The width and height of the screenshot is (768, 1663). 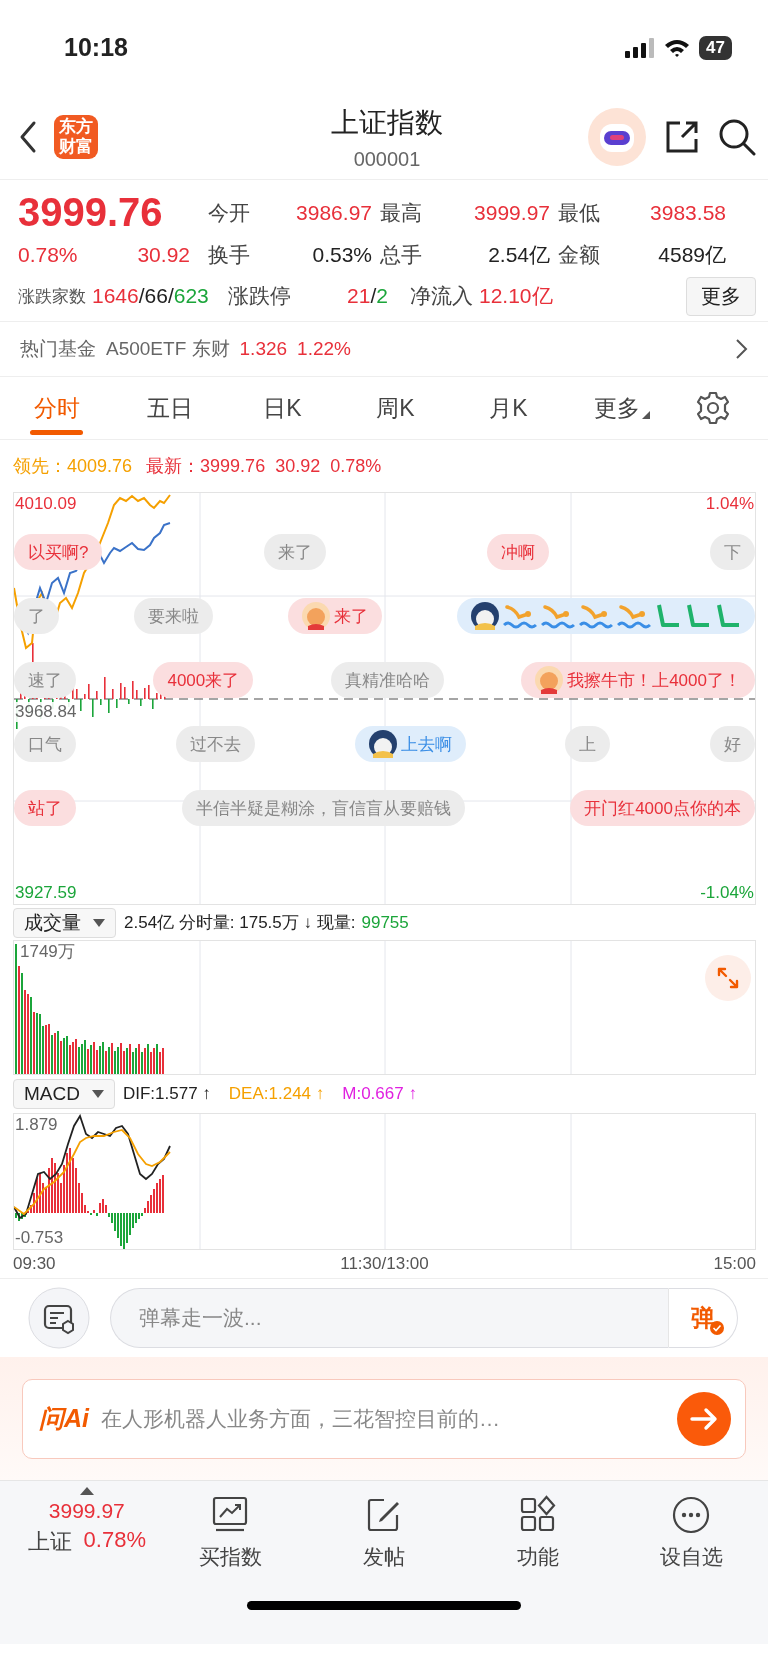 I want to click on comment-bubble: 下, so click(x=732, y=552).